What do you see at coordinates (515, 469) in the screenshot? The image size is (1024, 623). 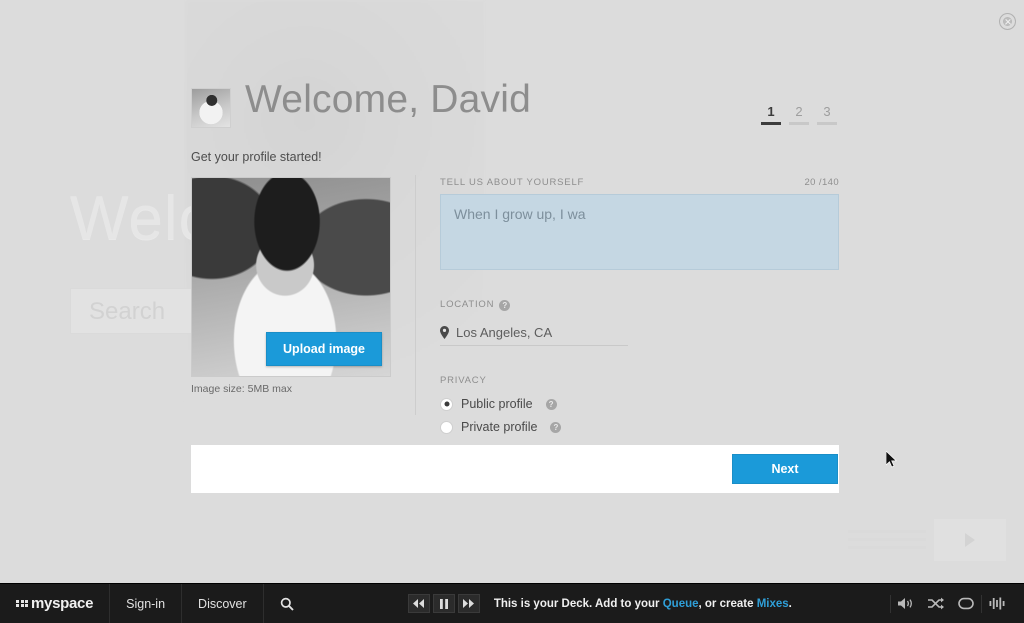 I see `wizard-footer: Next` at bounding box center [515, 469].